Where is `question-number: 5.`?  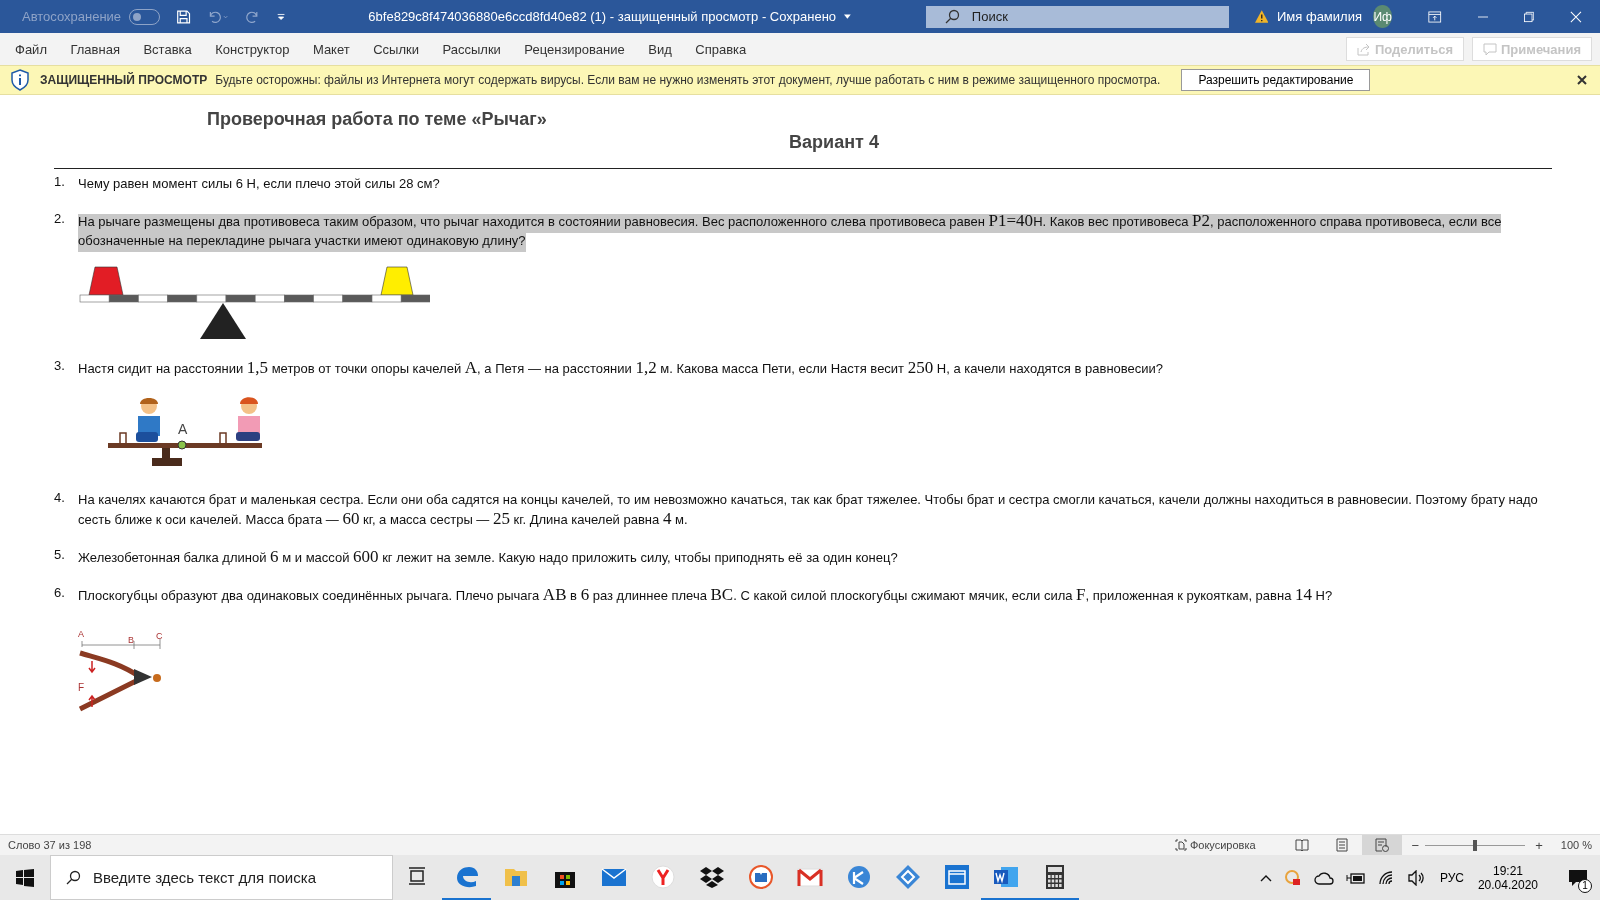
question-number: 5. is located at coordinates (60, 555).